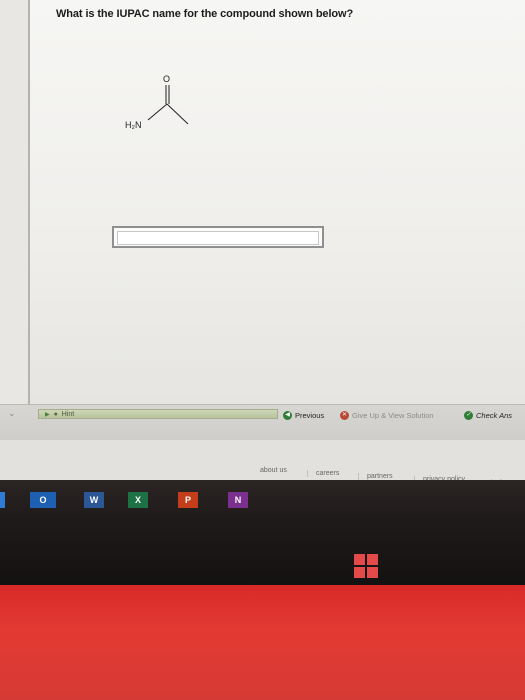  What do you see at coordinates (393, 415) in the screenshot?
I see `give-up-label: Give Up & View Solution` at bounding box center [393, 415].